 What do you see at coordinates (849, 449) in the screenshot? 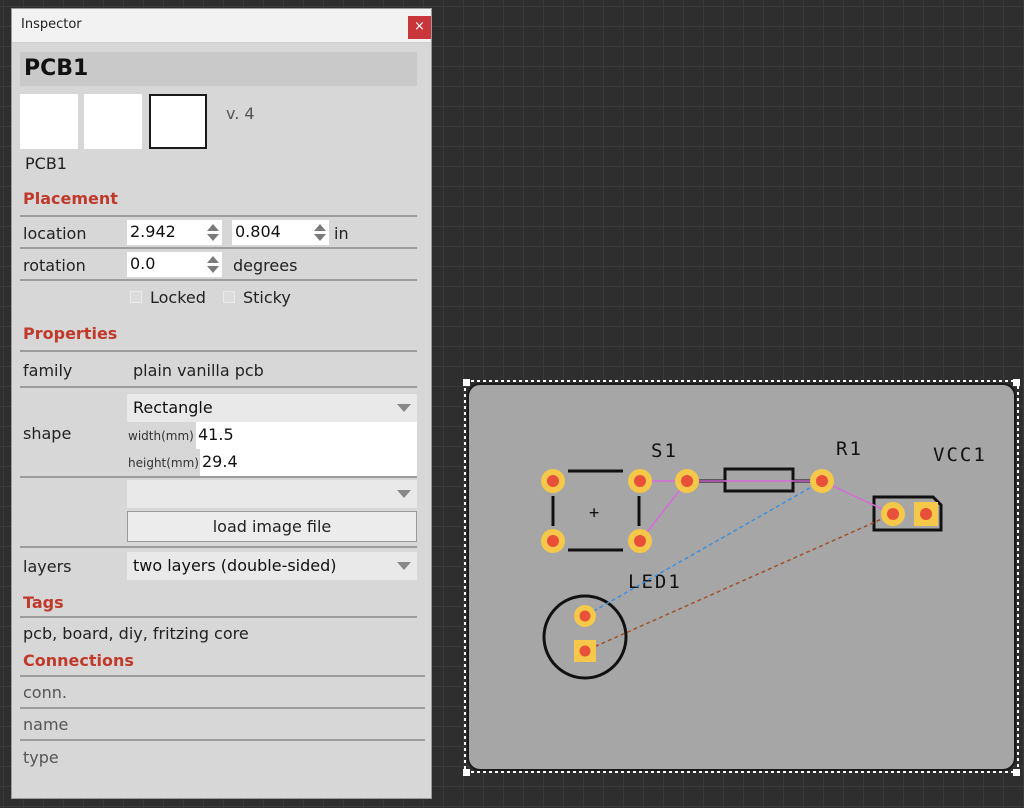
I see `r1-label: R1` at bounding box center [849, 449].